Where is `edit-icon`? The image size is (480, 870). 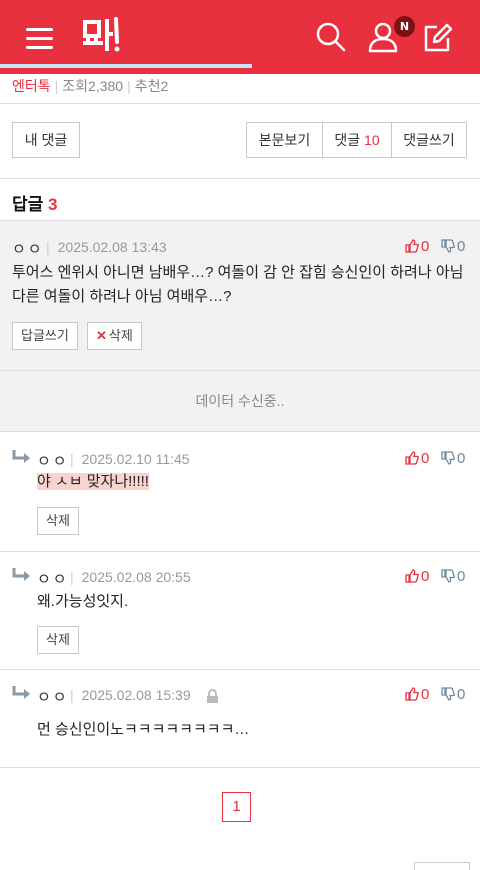
edit-icon is located at coordinates (437, 37).